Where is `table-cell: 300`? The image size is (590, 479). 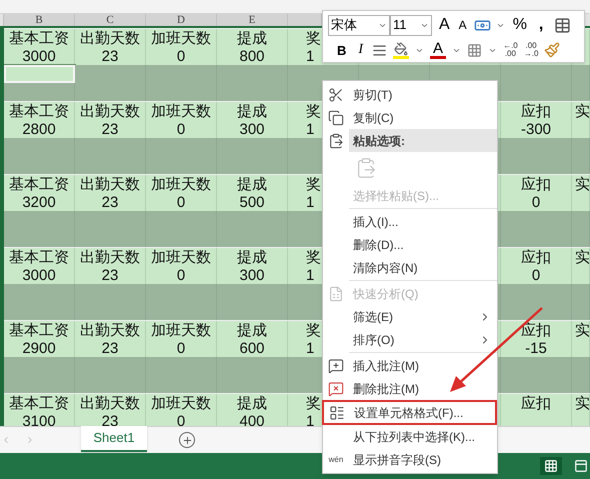
table-cell: 300 is located at coordinates (252, 275).